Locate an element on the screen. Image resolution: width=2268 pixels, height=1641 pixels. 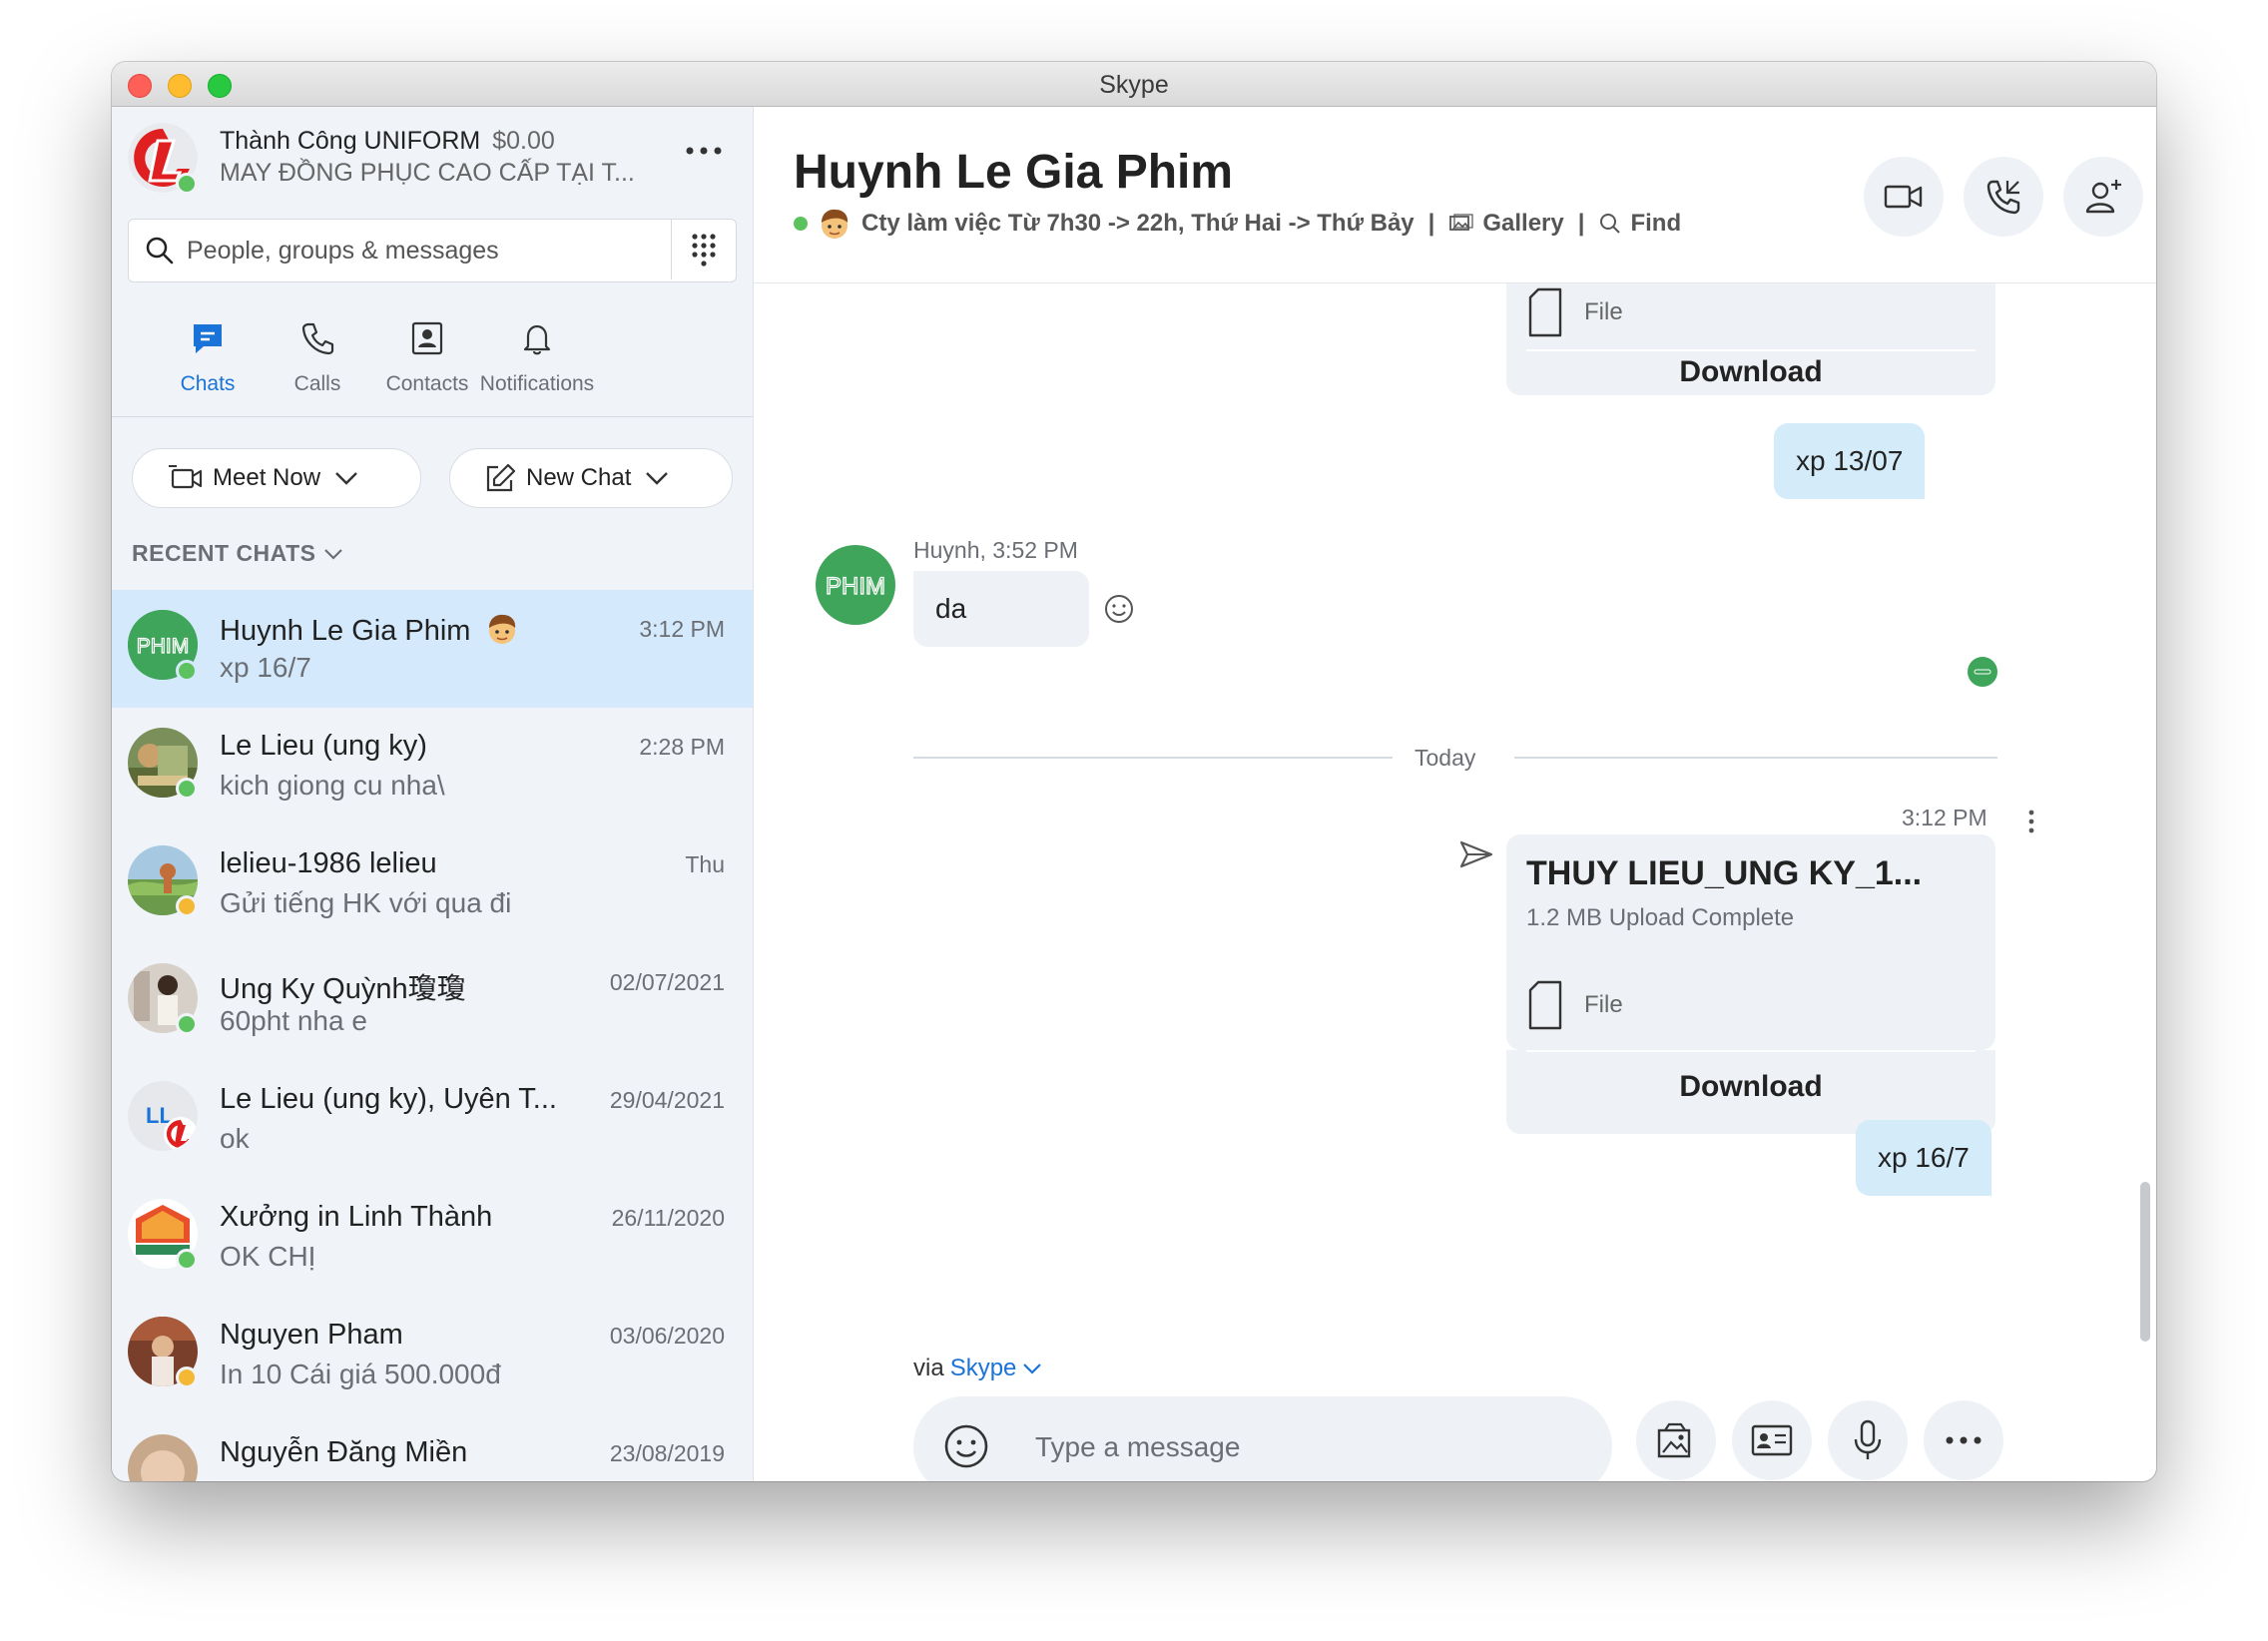
chat-name: Nguyễn Đăng Miền is located at coordinates (344, 1452).